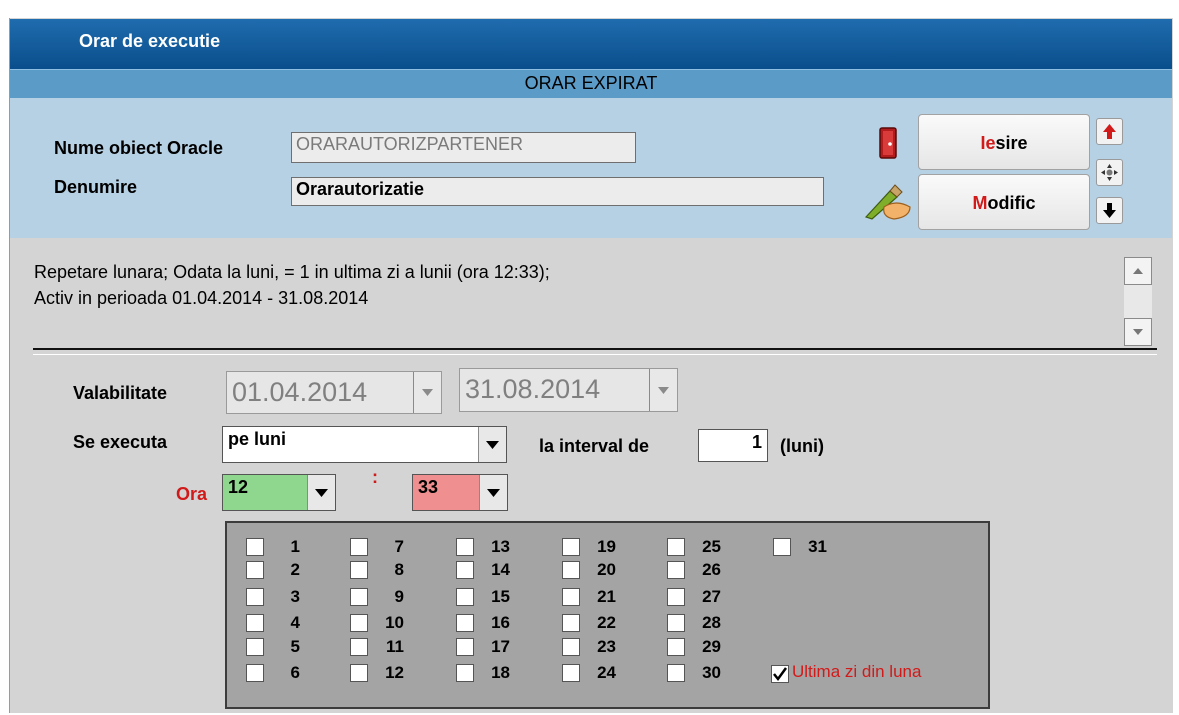 This screenshot has height=715, width=1179. I want to click on status-text: ORAR EXPIRAT, so click(591, 83).